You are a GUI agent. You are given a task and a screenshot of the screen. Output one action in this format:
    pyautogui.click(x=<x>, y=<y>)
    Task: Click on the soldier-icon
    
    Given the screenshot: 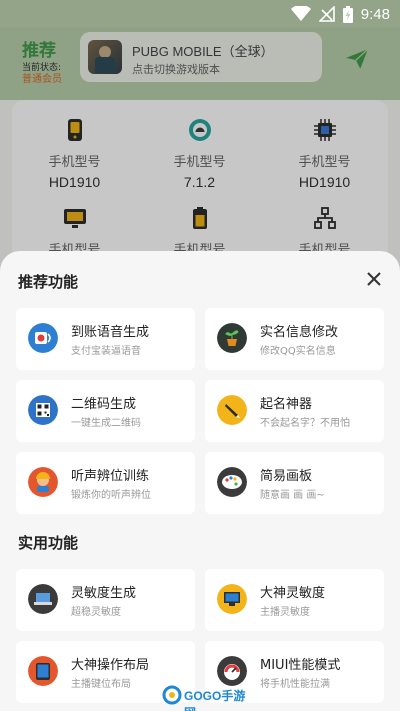 What is the action you would take?
    pyautogui.click(x=43, y=482)
    